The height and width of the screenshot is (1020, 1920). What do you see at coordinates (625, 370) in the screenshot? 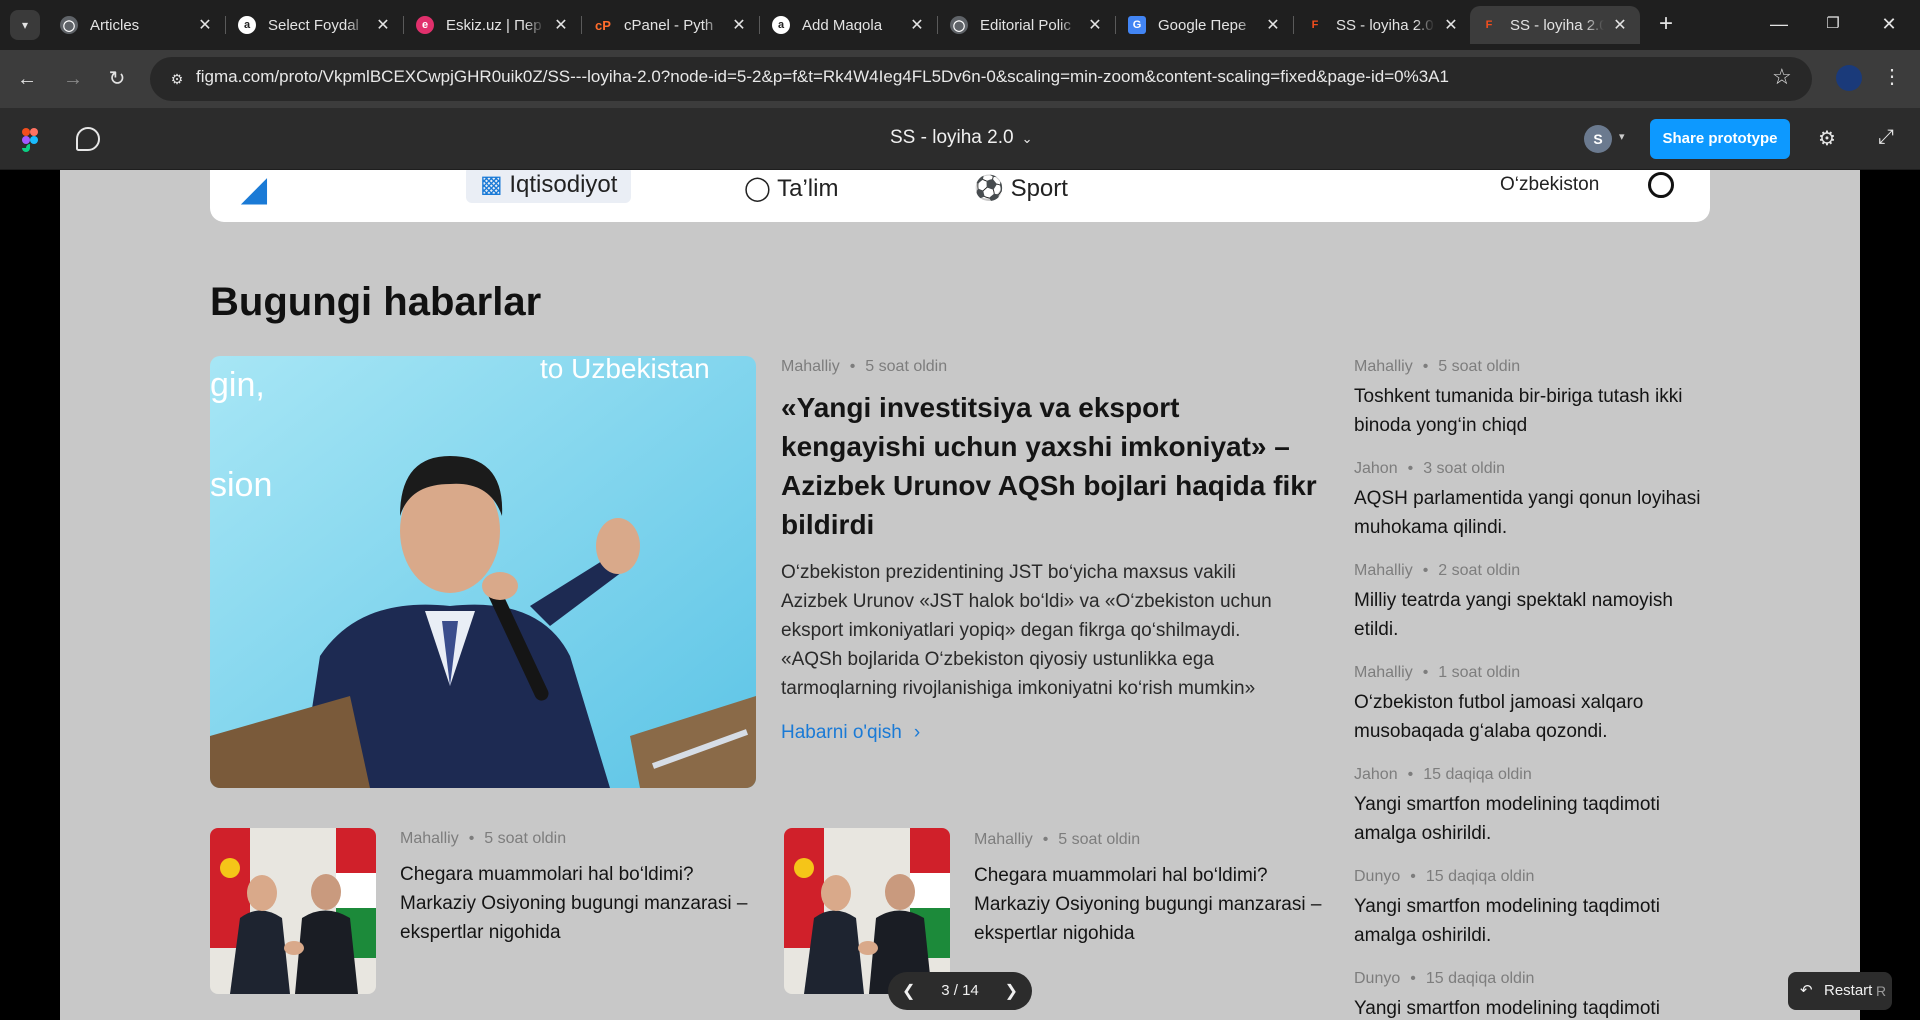
I see `hero-image-text: to Uzbekistan` at bounding box center [625, 370].